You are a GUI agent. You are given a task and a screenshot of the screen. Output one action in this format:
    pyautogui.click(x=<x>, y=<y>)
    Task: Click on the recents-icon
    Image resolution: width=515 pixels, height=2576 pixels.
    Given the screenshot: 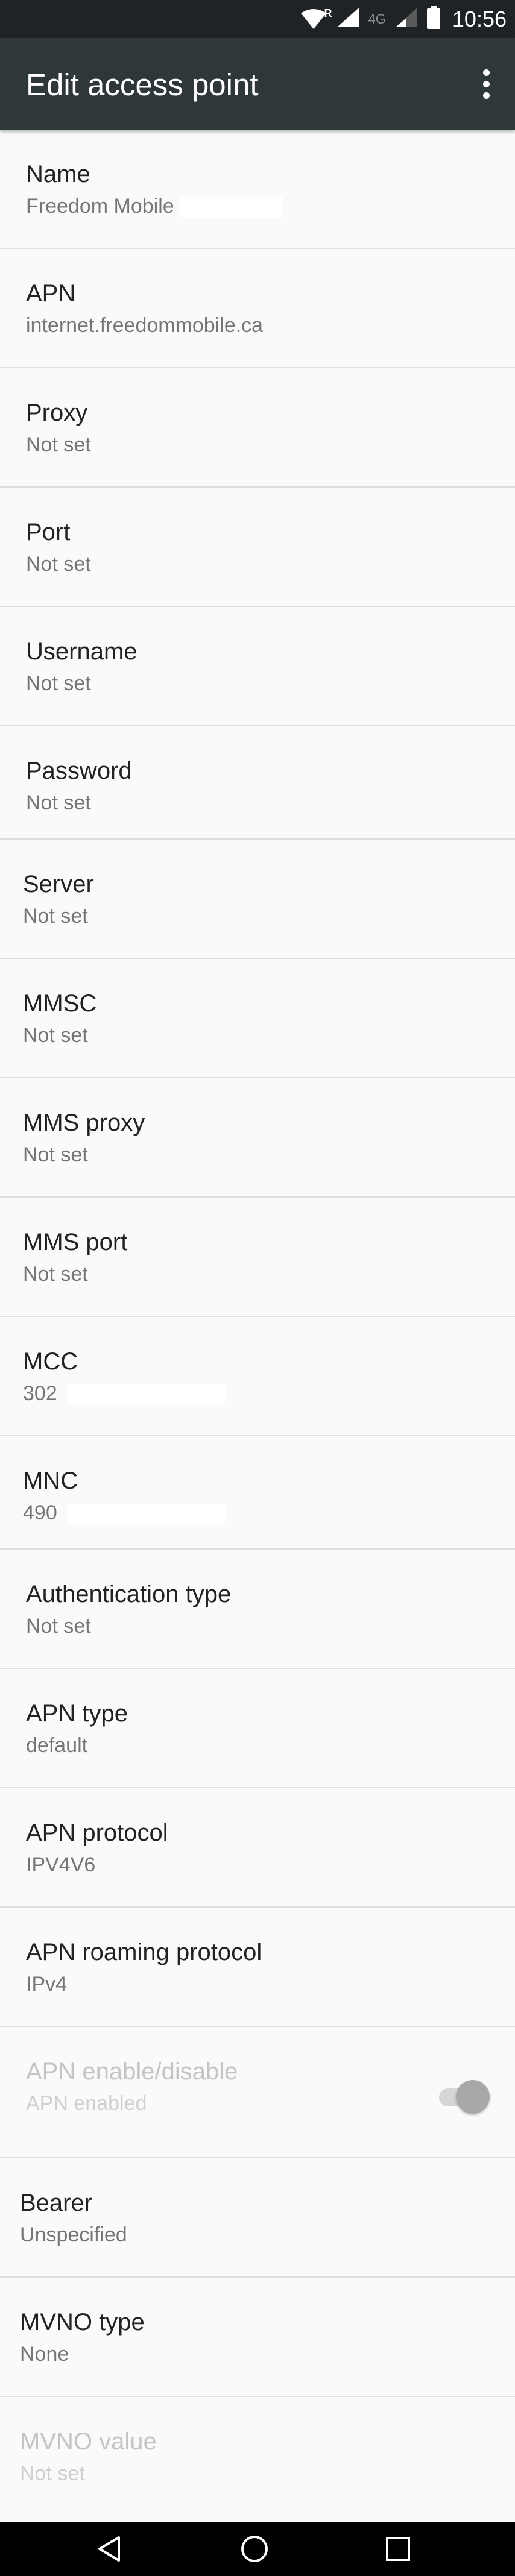 What is the action you would take?
    pyautogui.click(x=398, y=2549)
    